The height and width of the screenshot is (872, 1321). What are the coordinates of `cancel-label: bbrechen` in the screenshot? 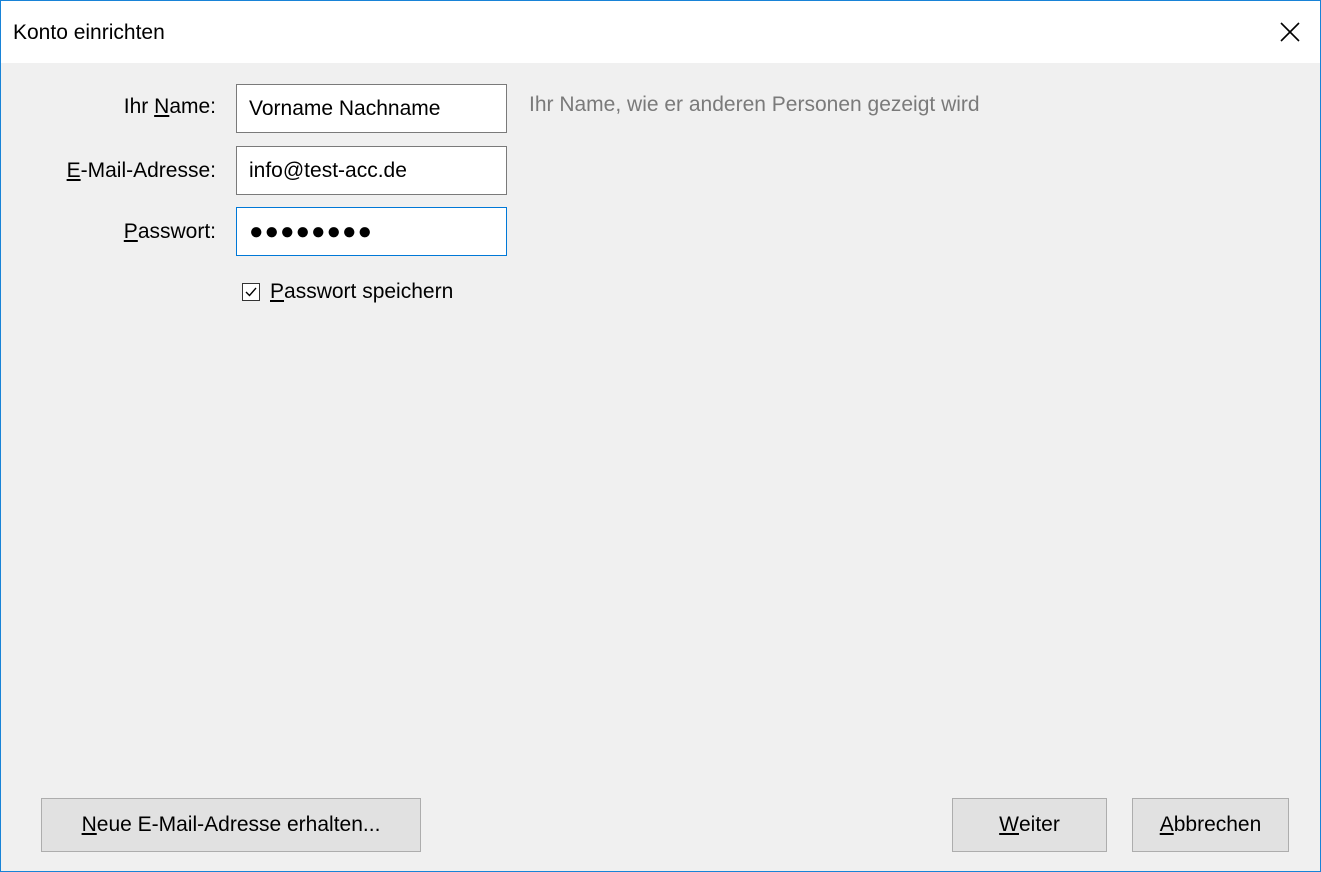 It's located at (1217, 824).